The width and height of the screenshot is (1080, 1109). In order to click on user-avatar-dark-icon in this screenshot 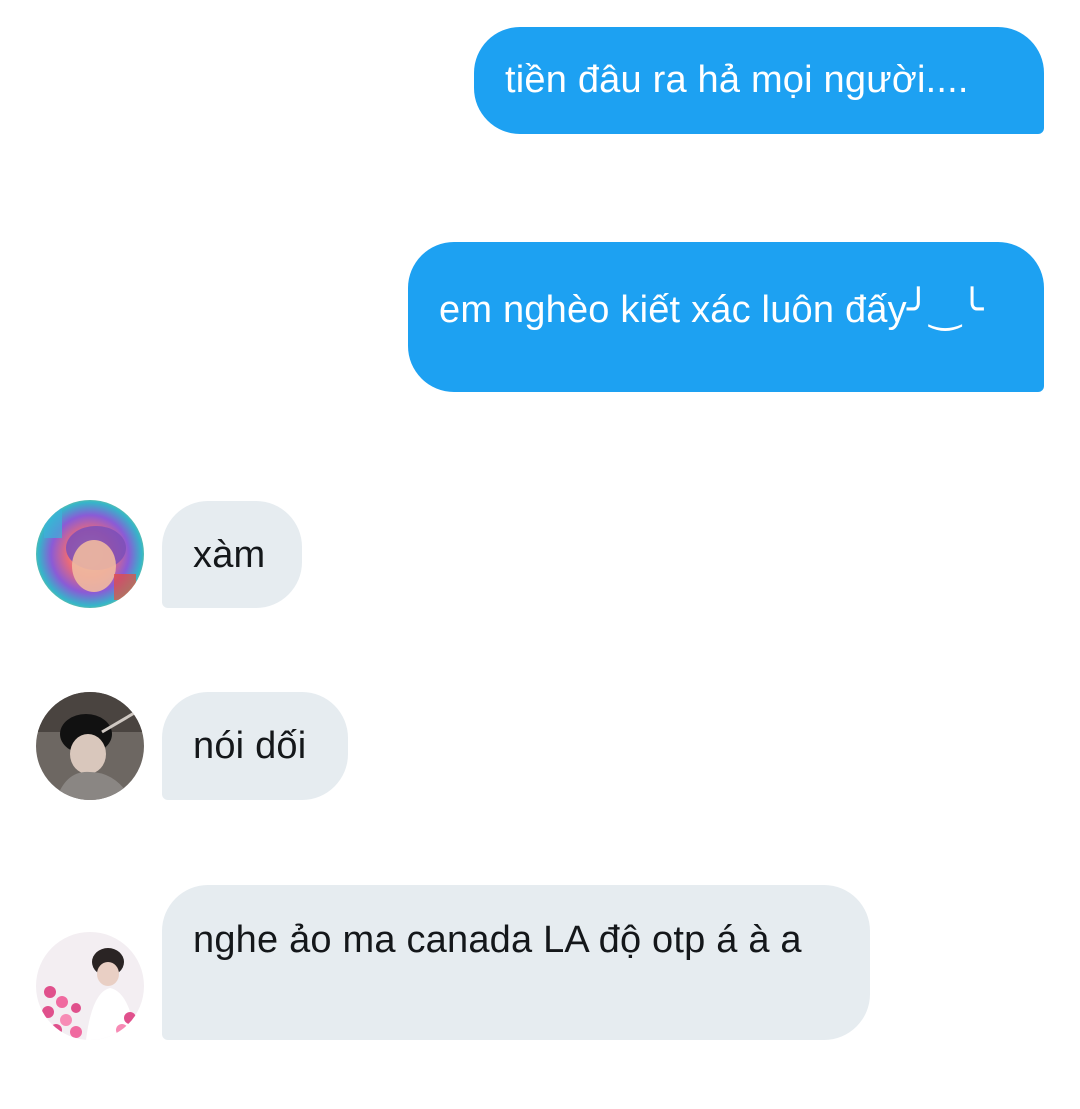, I will do `click(90, 746)`.